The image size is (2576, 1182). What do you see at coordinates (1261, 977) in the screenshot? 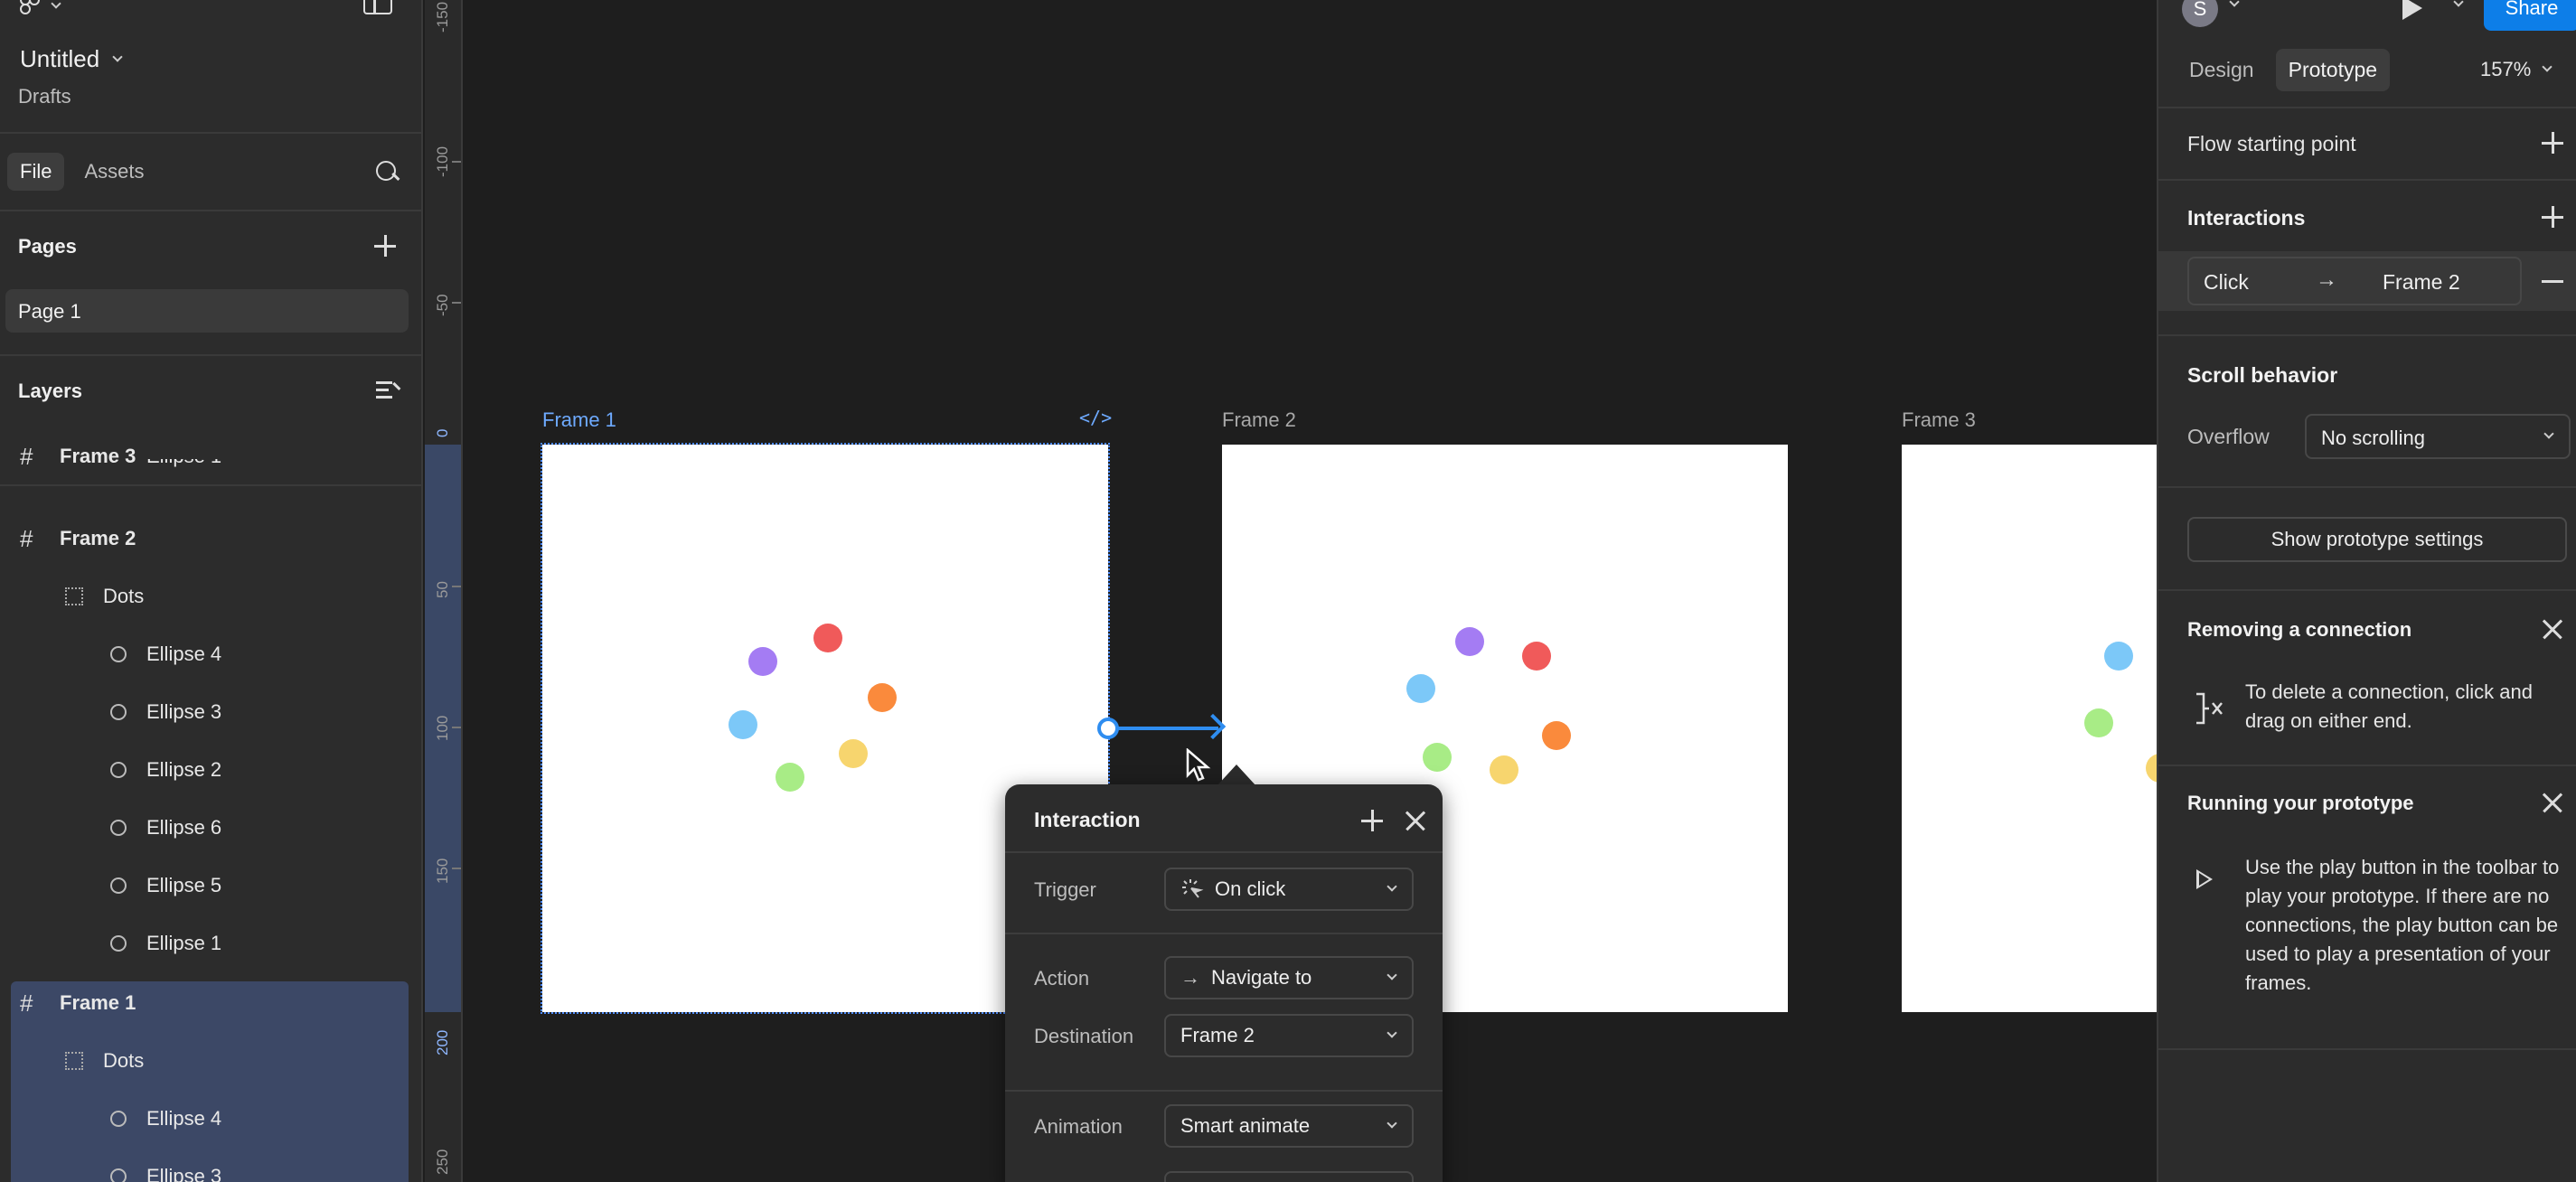
I see `action-value: Navigate to` at bounding box center [1261, 977].